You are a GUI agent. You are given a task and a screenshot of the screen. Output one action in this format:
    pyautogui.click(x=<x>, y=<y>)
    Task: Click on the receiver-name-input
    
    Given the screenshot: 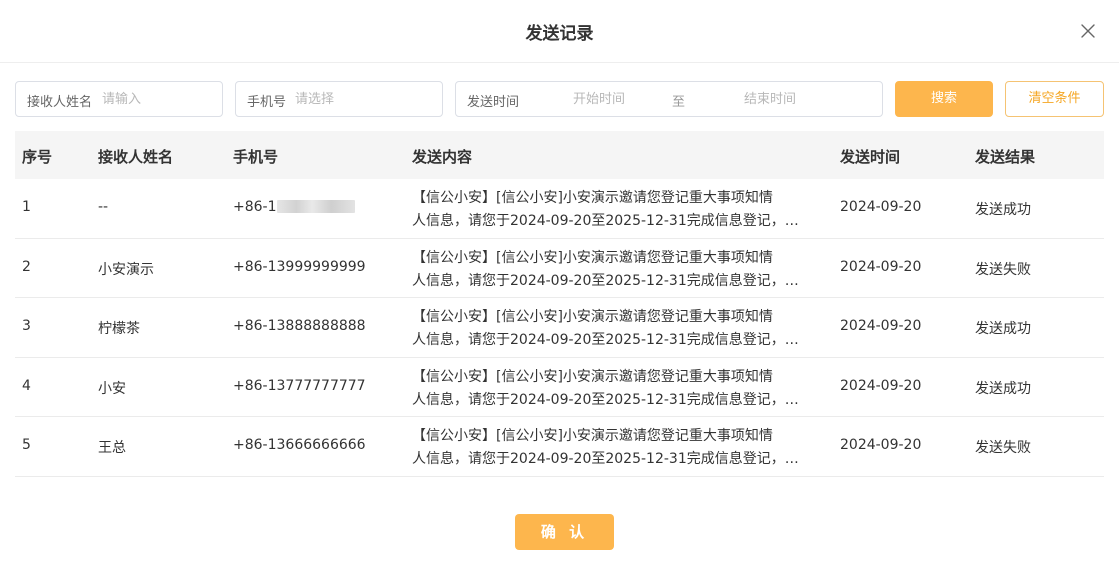 What is the action you would take?
    pyautogui.click(x=160, y=99)
    